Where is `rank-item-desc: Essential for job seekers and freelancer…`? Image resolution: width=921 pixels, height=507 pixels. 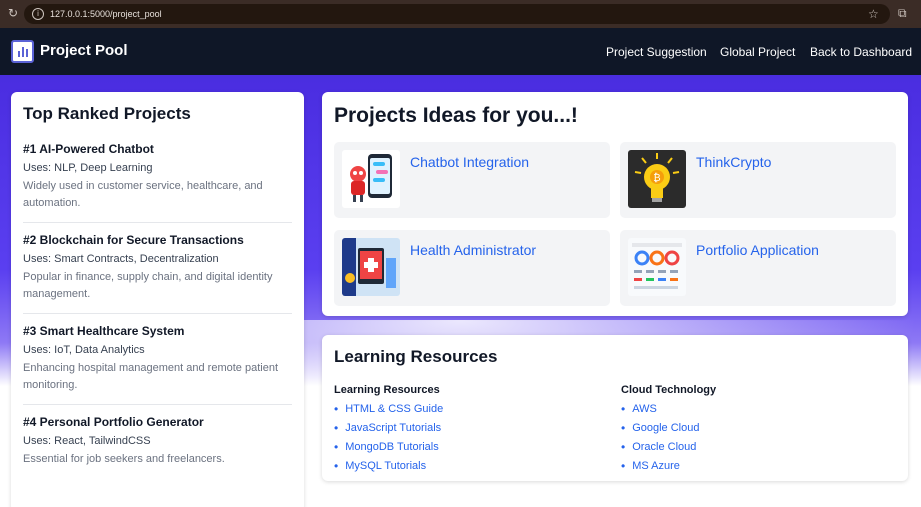 rank-item-desc: Essential for job seekers and freelancer… is located at coordinates (124, 459).